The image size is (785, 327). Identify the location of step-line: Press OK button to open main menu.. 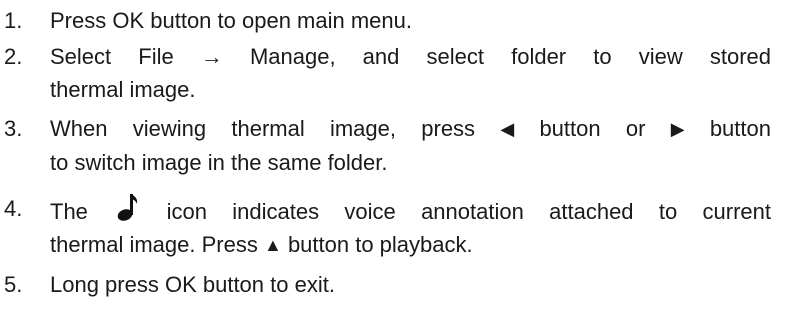
(231, 20).